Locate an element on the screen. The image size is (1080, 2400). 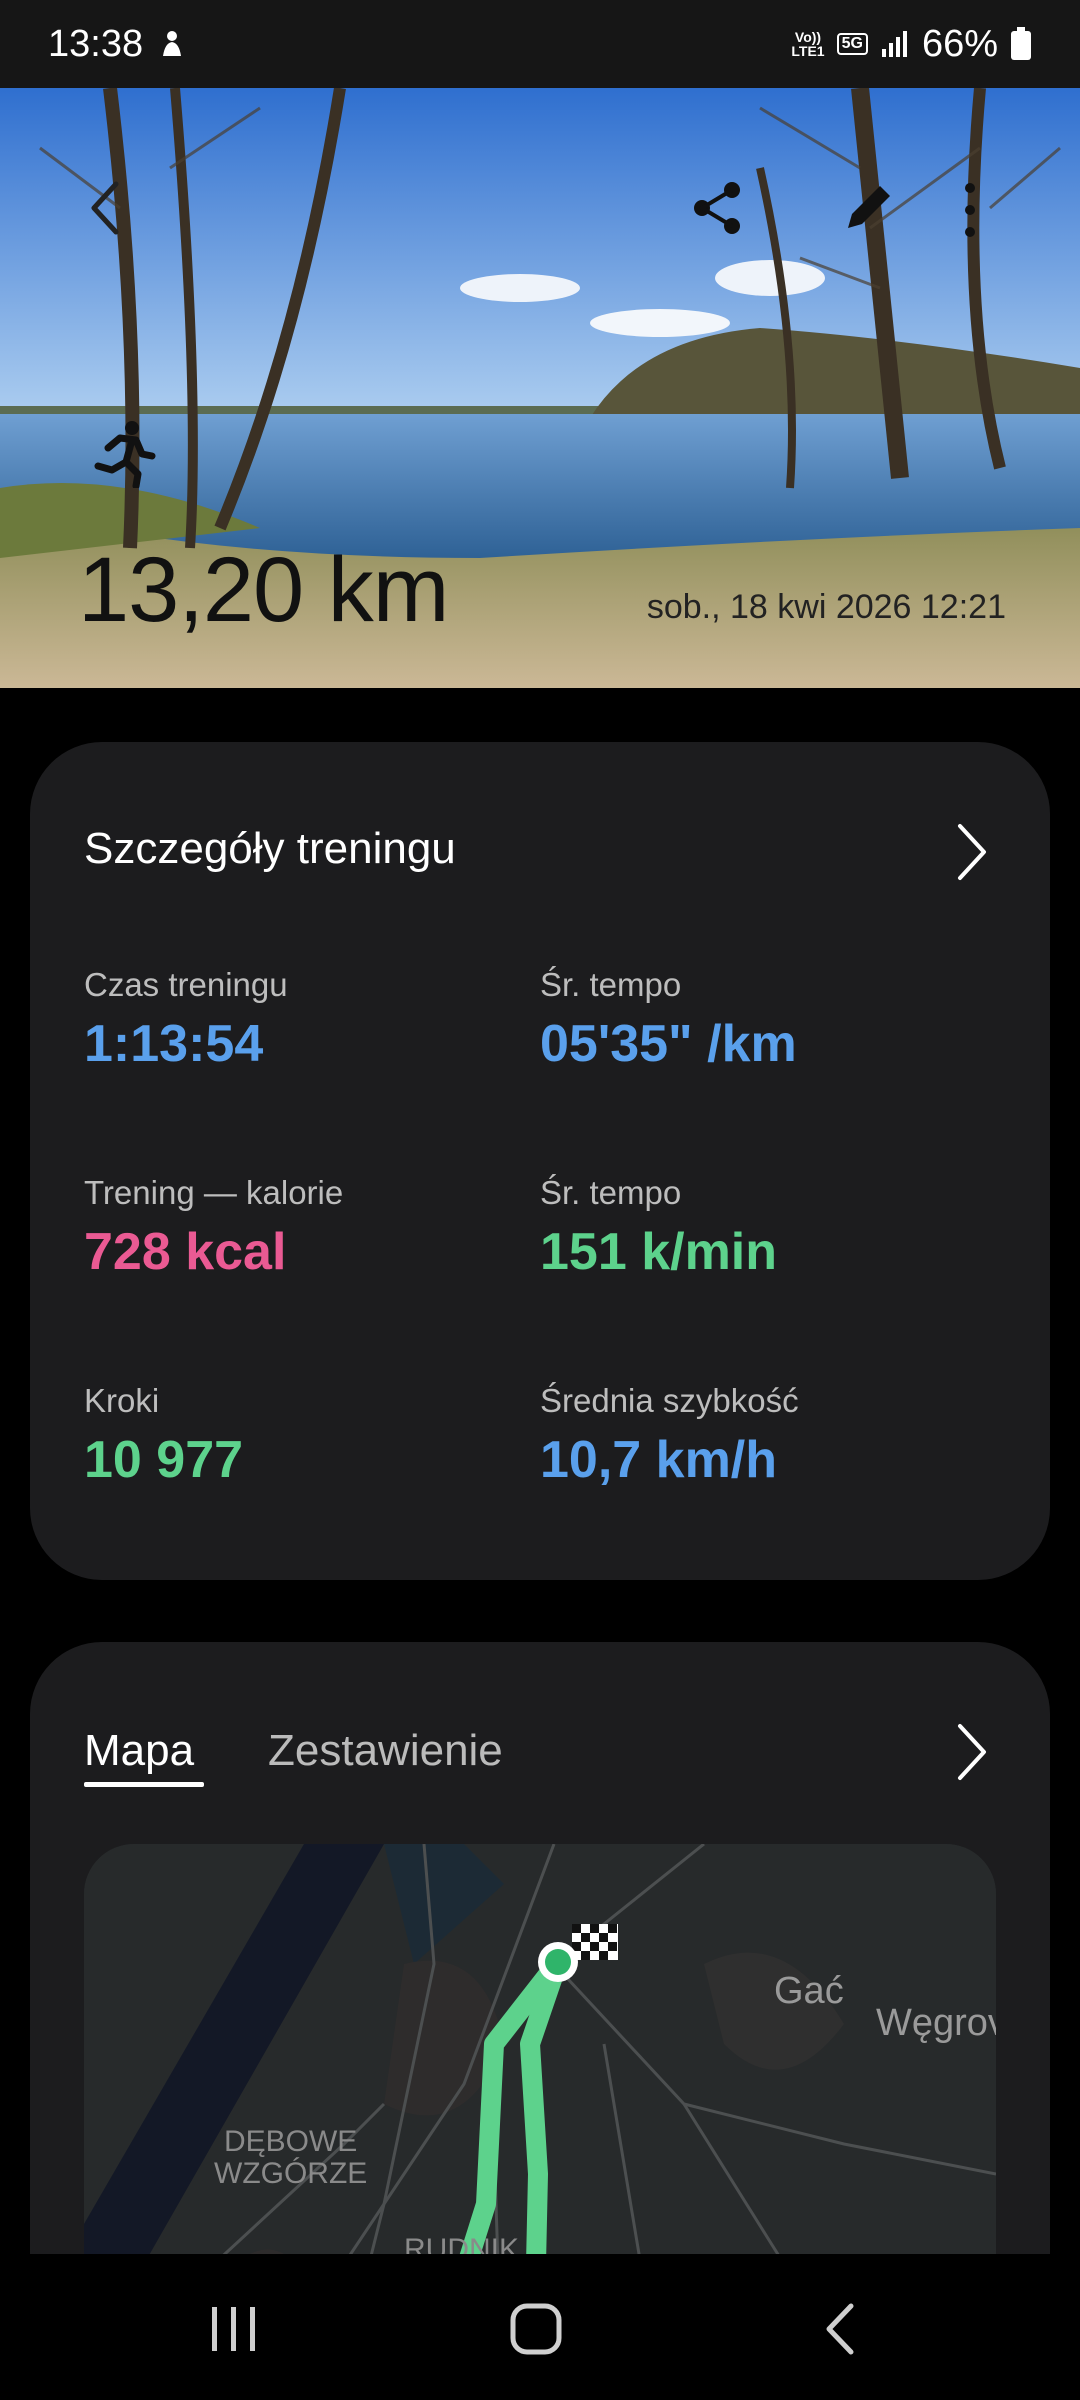
calories-value: 728 kcal is located at coordinates (185, 1252).